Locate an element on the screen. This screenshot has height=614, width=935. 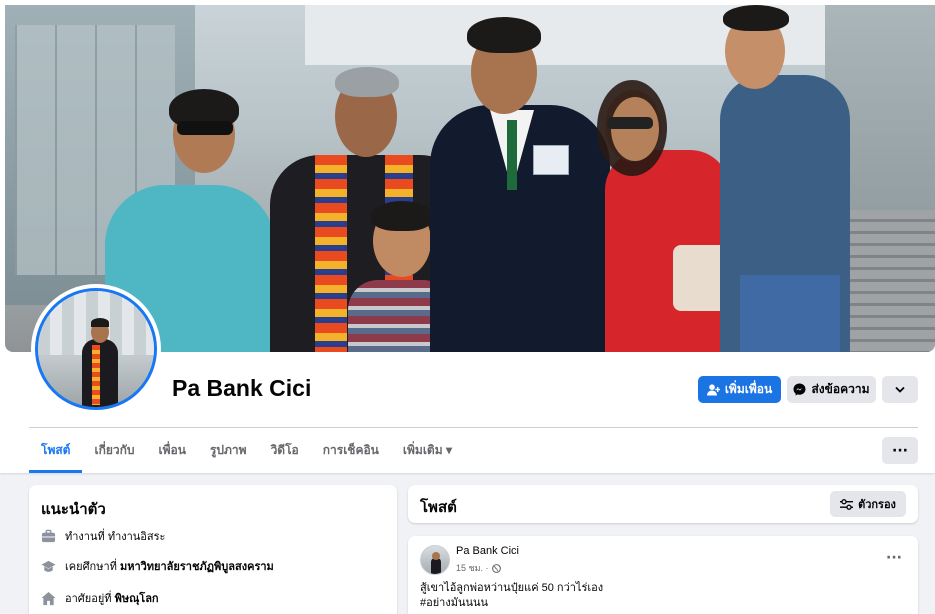
tab-more: เพิ่มเติม ▾ is located at coordinates (427, 451).